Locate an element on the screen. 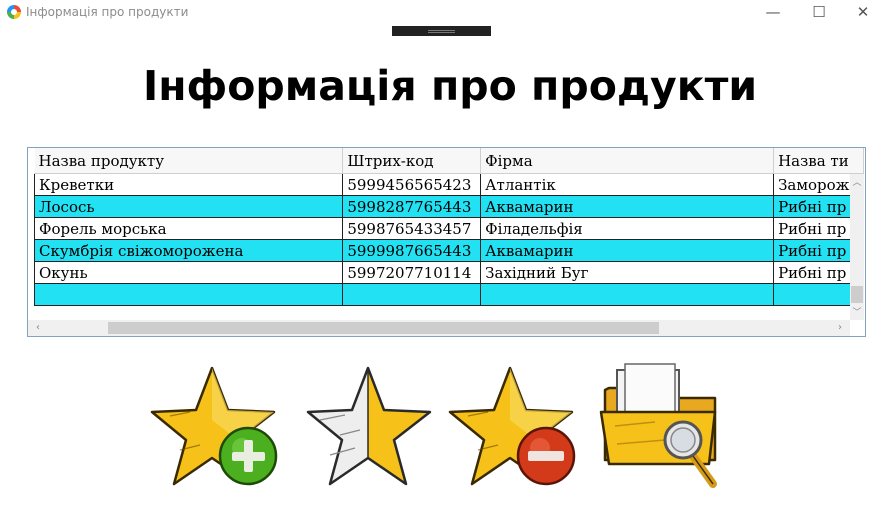 This screenshot has height=514, width=886. cell-name: Креветки is located at coordinates (188, 184).